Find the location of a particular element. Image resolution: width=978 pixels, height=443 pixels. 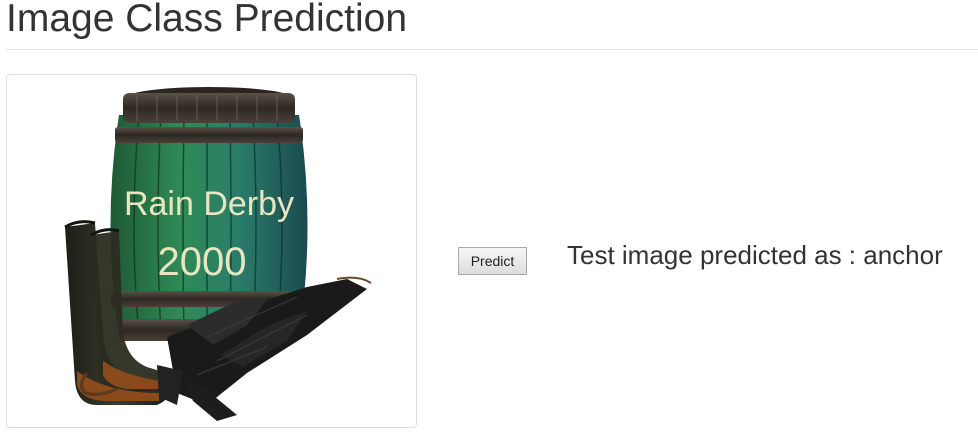

title-divider is located at coordinates (492, 49).